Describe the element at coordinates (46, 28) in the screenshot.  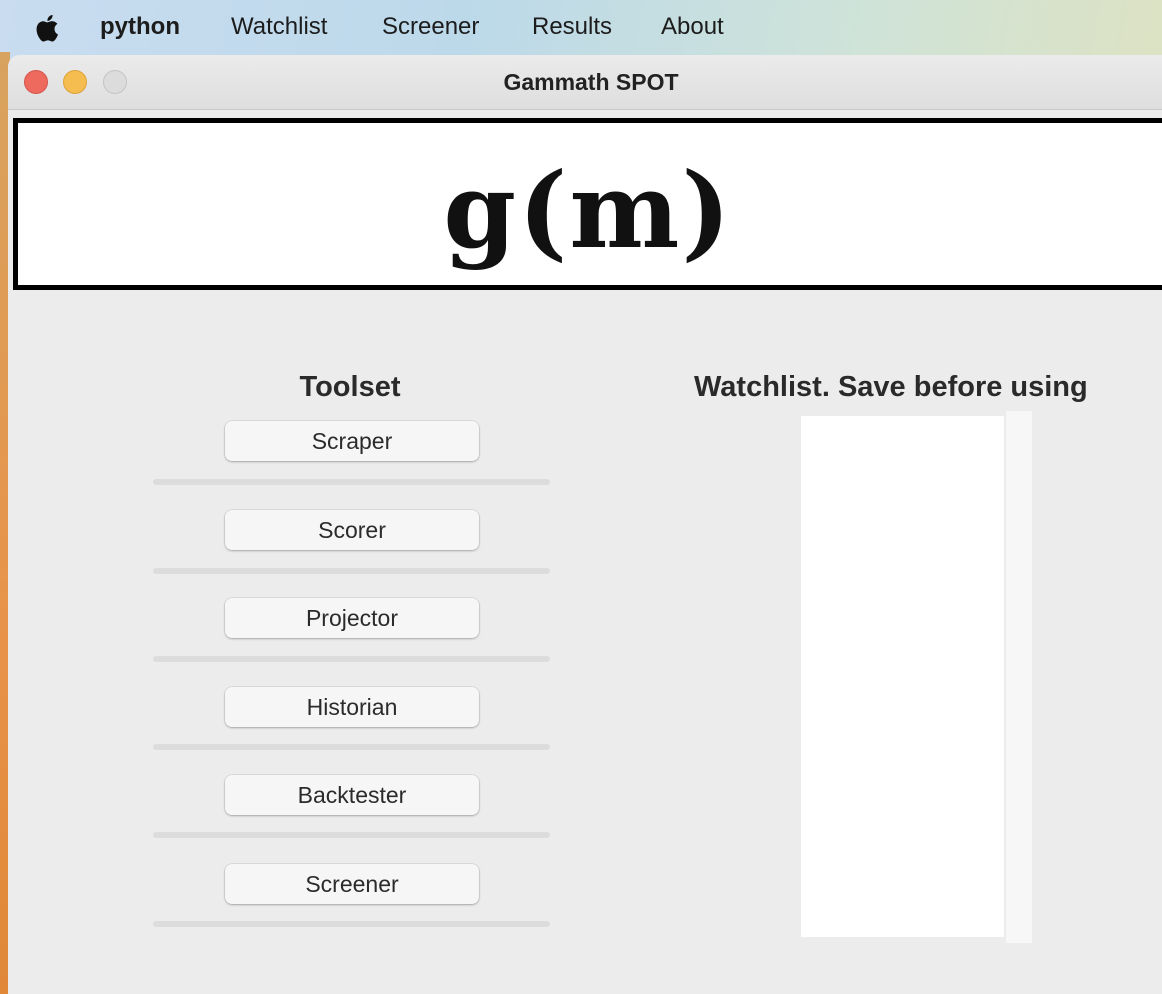
I see `apple-icon` at that location.